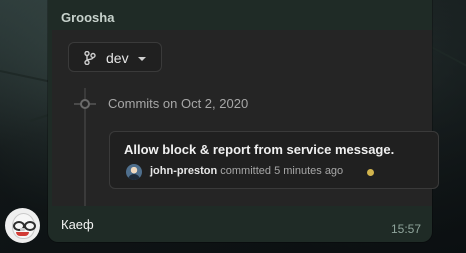  What do you see at coordinates (90, 58) in the screenshot?
I see `git-branch-icon` at bounding box center [90, 58].